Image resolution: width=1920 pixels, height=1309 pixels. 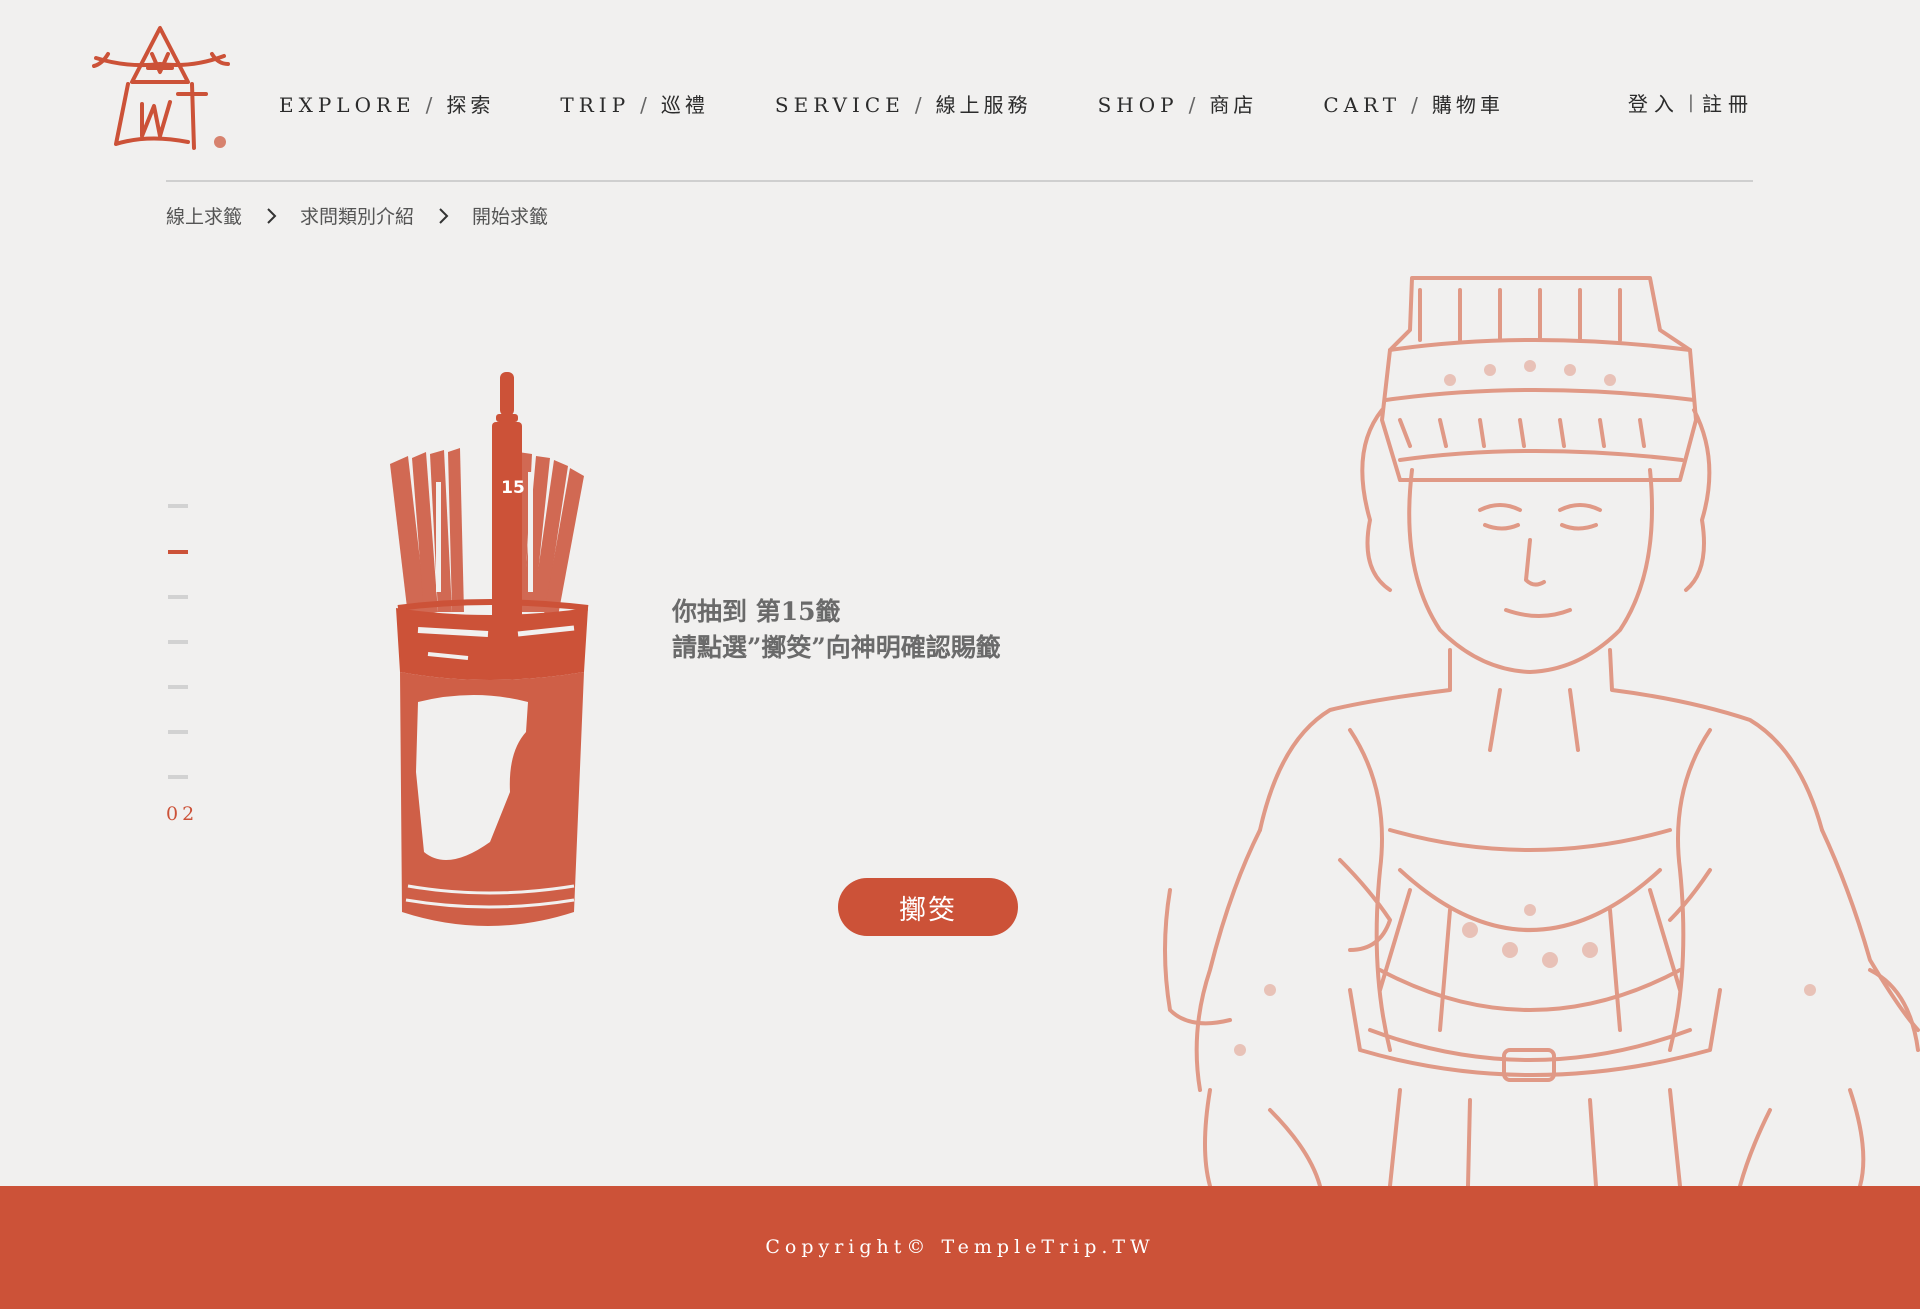 What do you see at coordinates (1467, 104) in the screenshot?
I see `nav-cart-zh: 購物車` at bounding box center [1467, 104].